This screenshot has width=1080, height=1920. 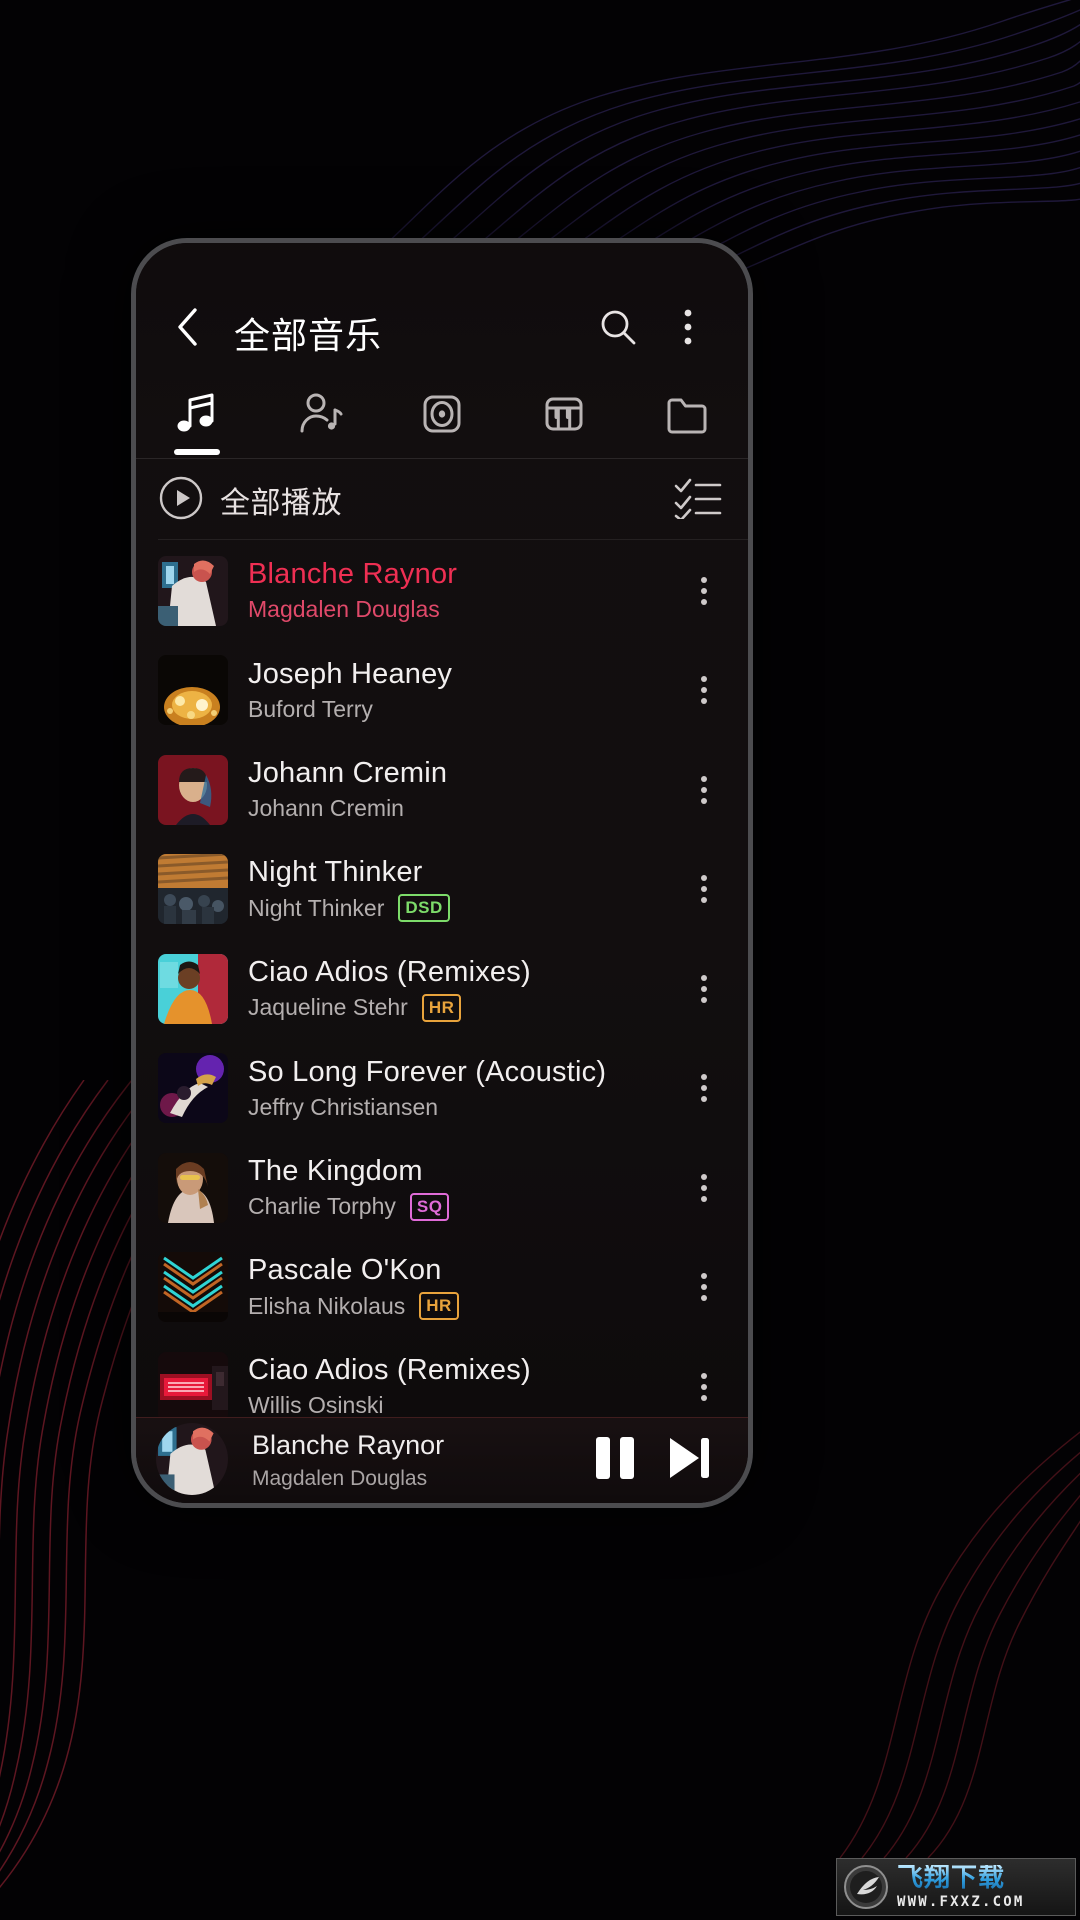 I want to click on next-track-icon, so click(x=689, y=1460).